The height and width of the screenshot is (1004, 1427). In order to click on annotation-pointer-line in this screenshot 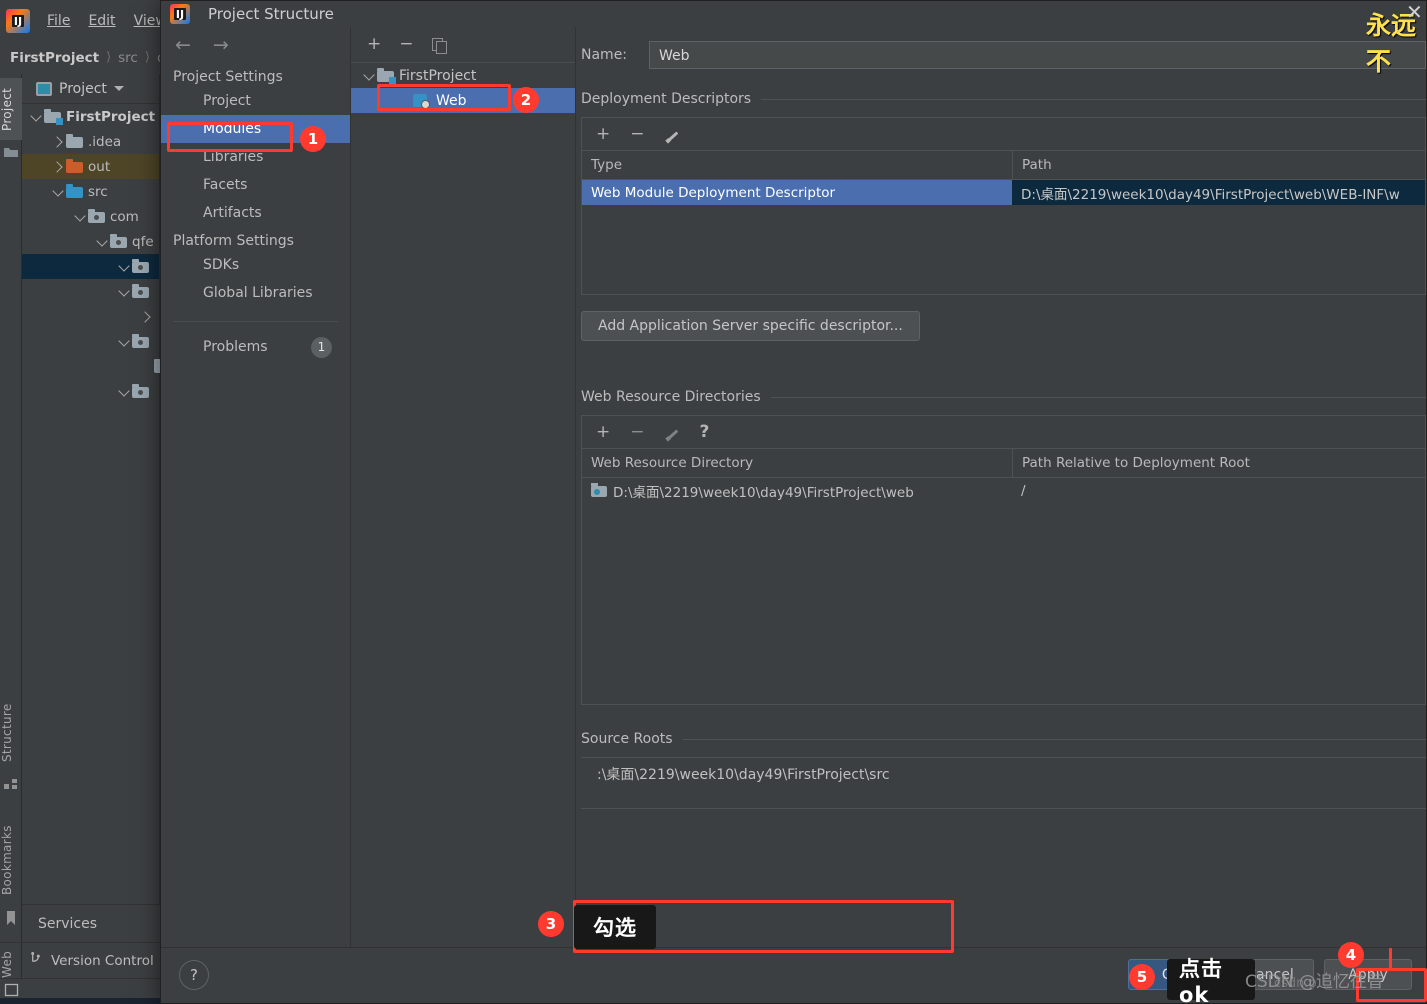, I will do `click(1390, 959)`.